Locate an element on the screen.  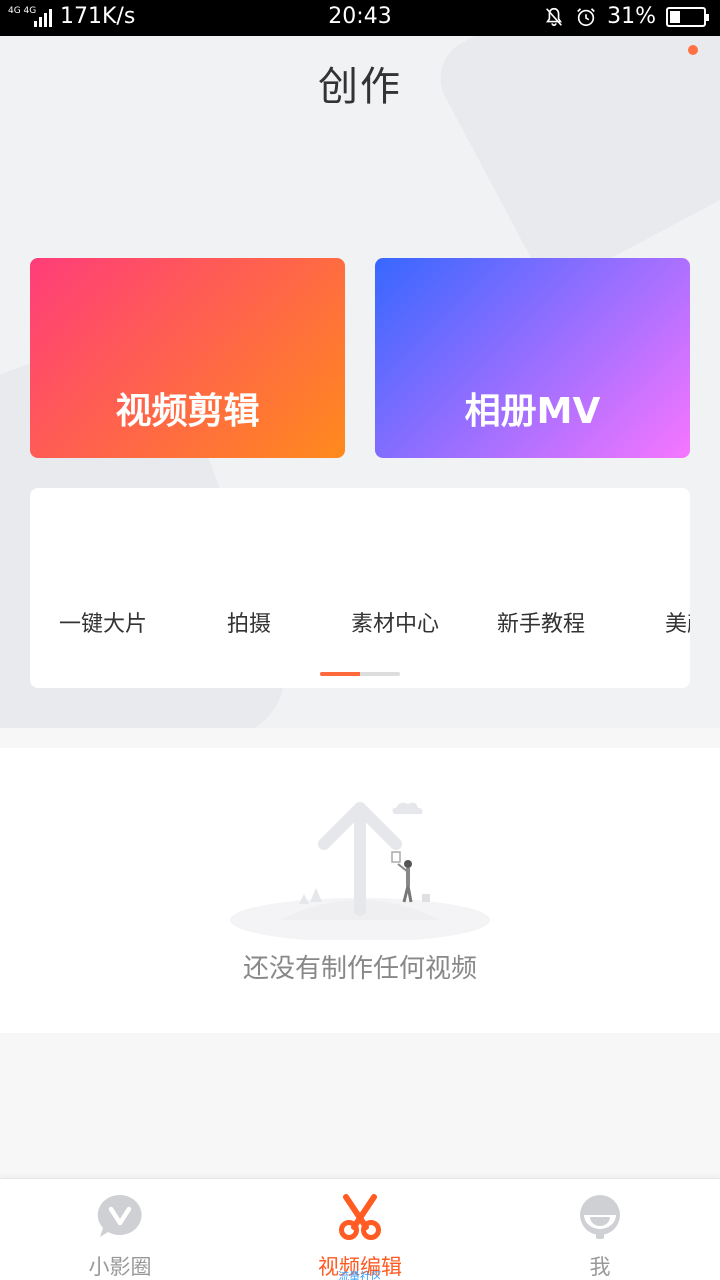
video-edit-card: 视频剪辑 is located at coordinates (187, 358).